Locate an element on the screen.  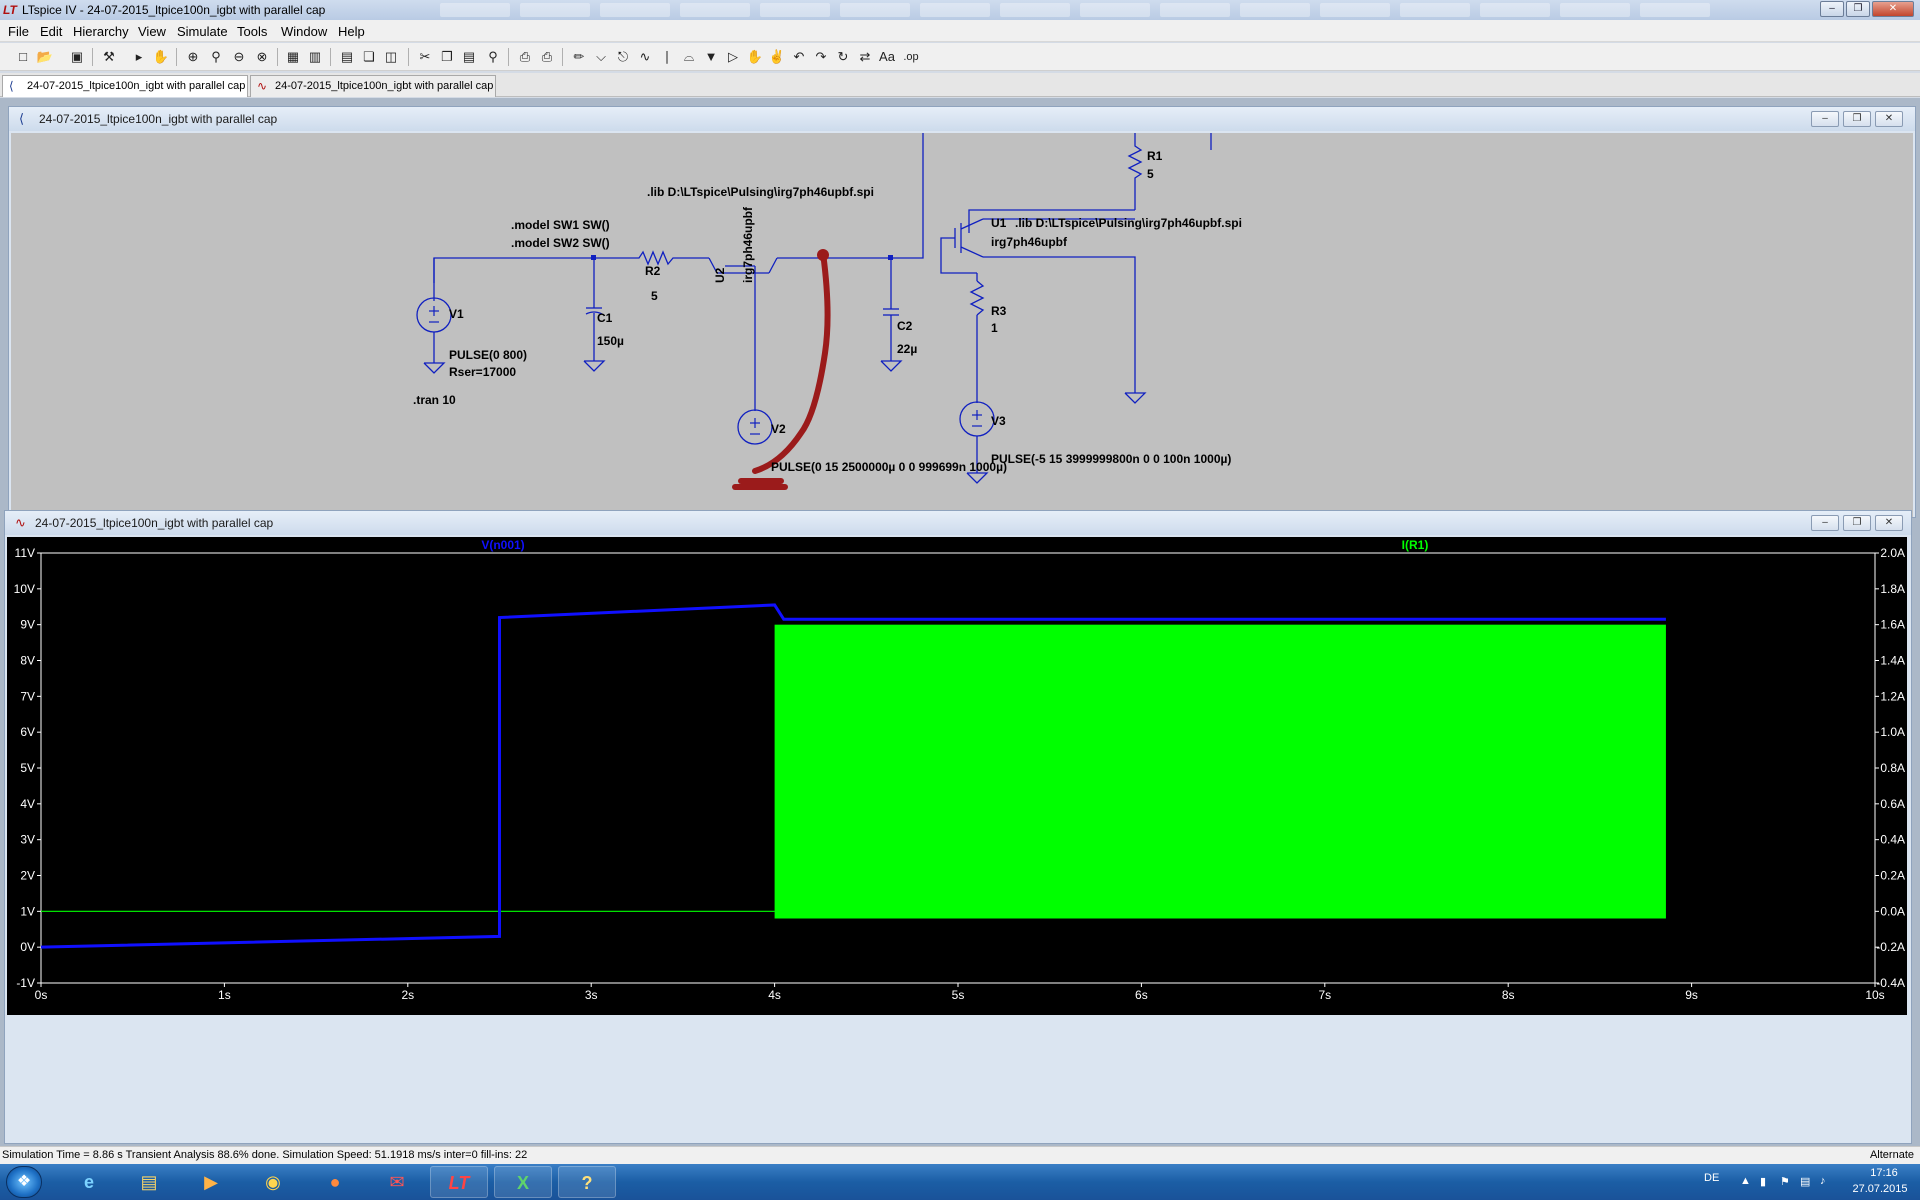
save-icon: ▣ is located at coordinates (77, 57).